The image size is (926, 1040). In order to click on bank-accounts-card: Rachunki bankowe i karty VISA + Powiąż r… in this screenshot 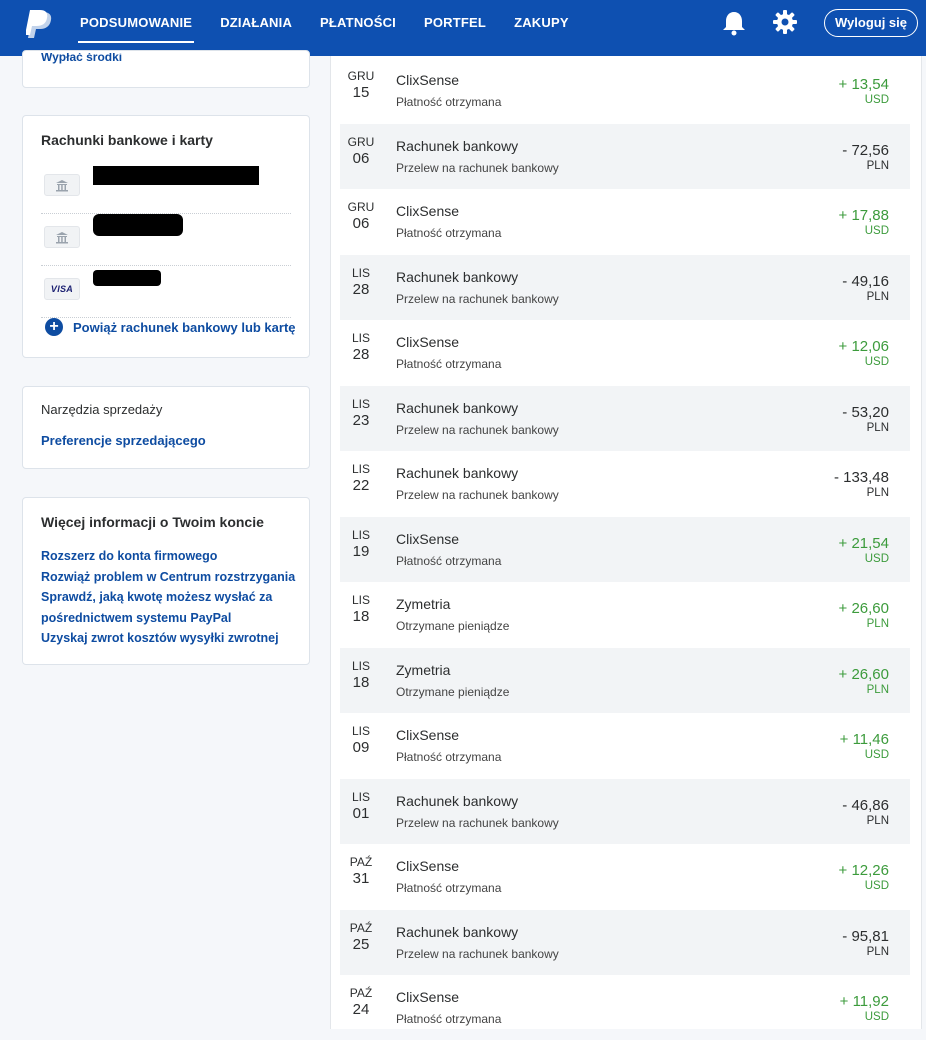, I will do `click(166, 236)`.